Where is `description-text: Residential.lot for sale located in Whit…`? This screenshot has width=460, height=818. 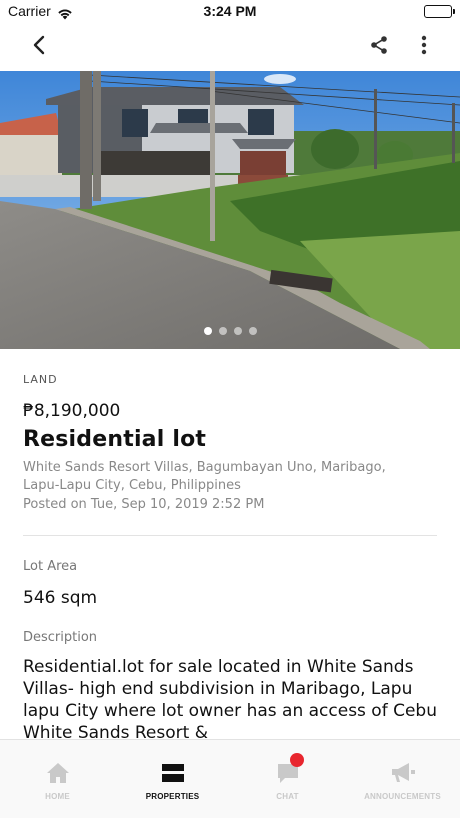
description-text: Residential.lot for sale located in Whit… is located at coordinates (230, 698).